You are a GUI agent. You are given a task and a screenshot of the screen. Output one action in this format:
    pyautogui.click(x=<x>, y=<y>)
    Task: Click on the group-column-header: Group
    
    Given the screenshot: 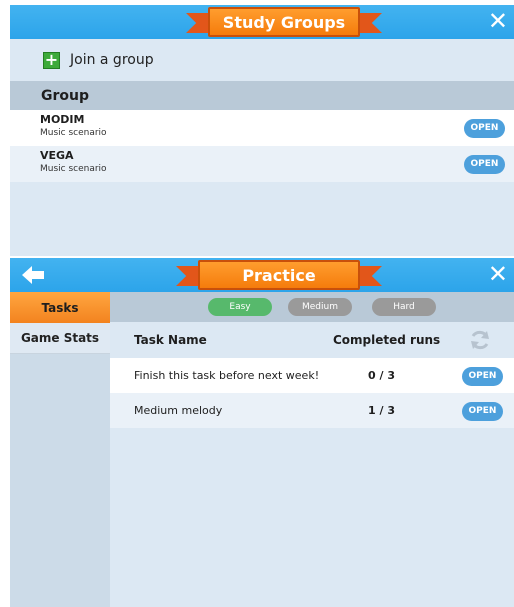 What is the action you would take?
    pyautogui.click(x=262, y=95)
    